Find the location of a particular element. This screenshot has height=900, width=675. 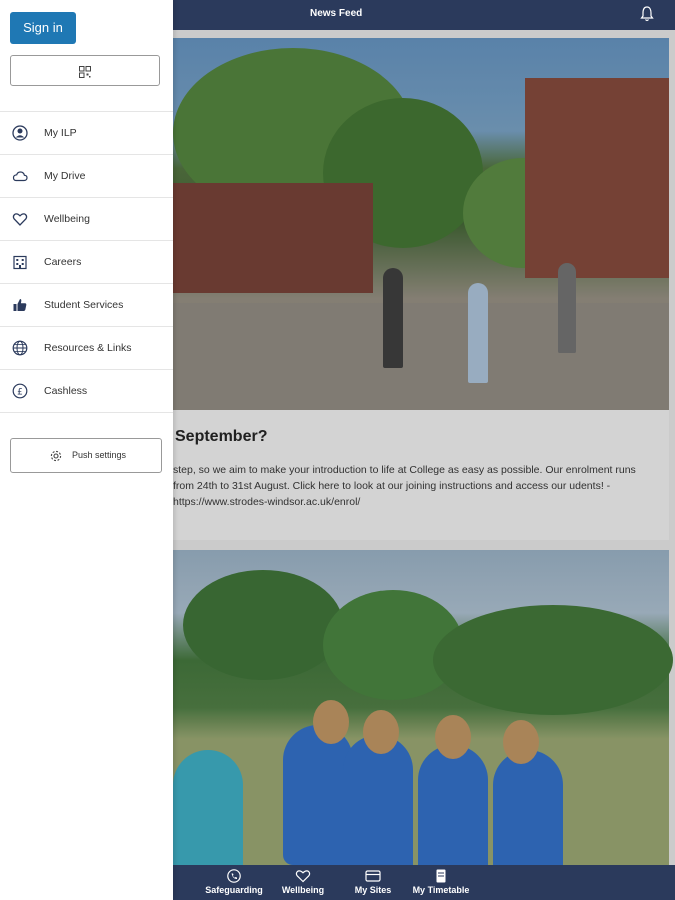

qr-code-icon is located at coordinates (85, 71).